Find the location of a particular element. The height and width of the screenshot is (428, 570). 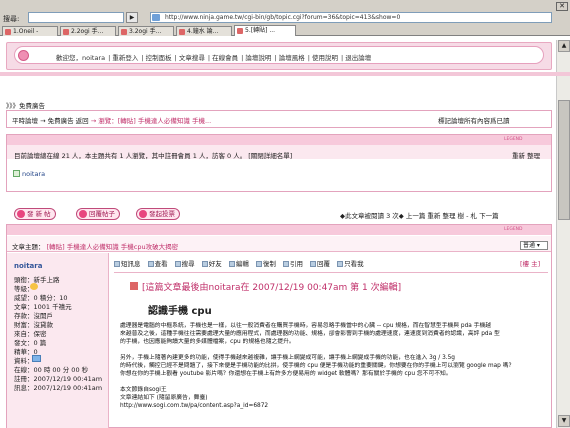

copy-button: 復制 is located at coordinates (265, 263).